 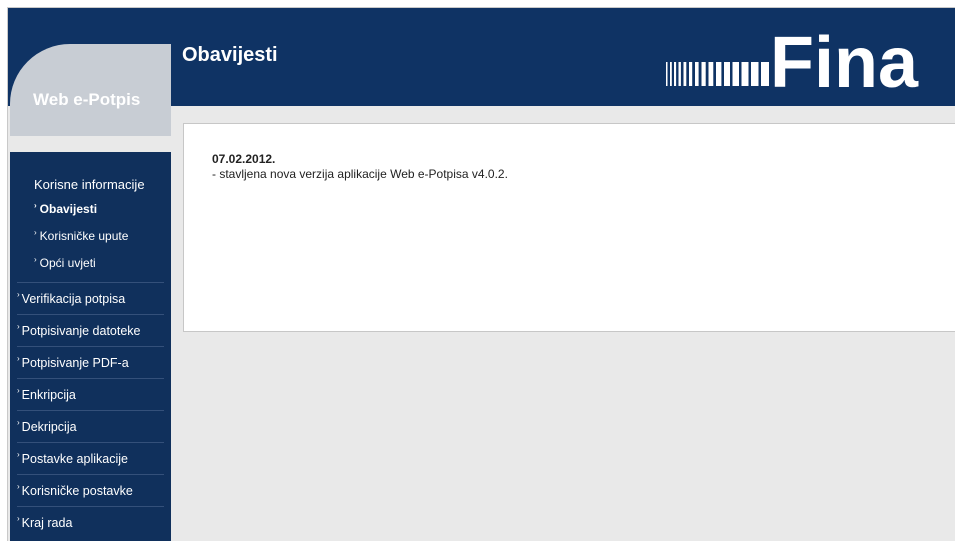 What do you see at coordinates (230, 55) in the screenshot?
I see `page-title: Obavijesti` at bounding box center [230, 55].